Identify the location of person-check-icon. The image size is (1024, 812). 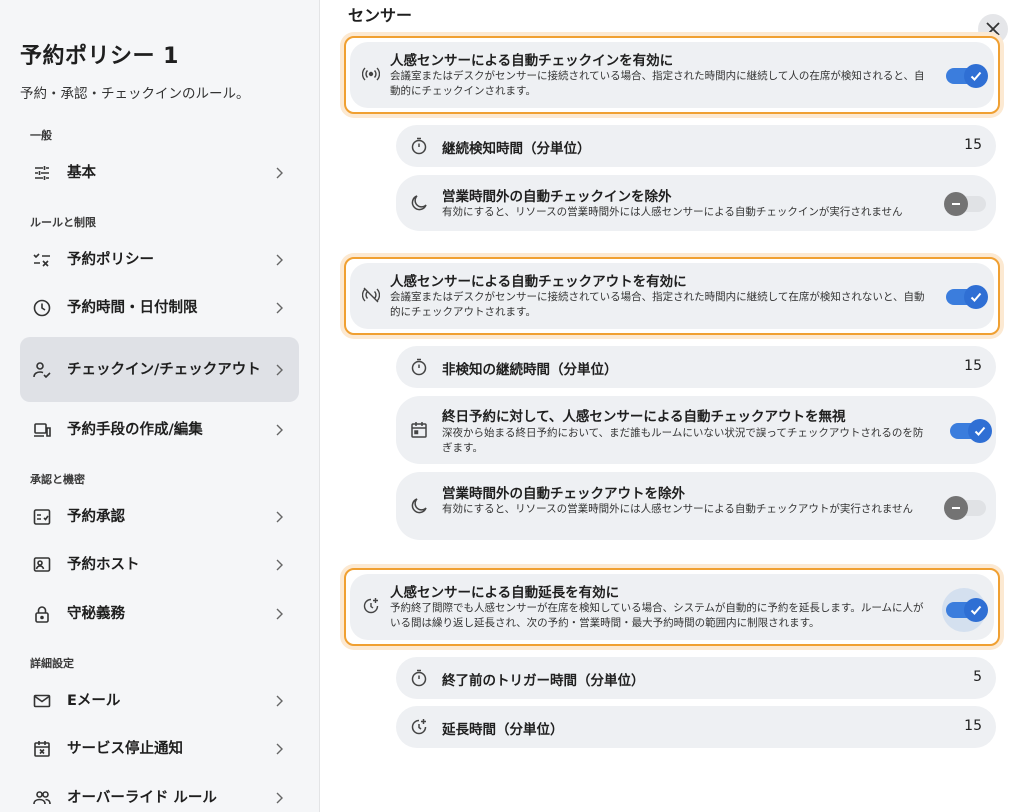
(42, 370).